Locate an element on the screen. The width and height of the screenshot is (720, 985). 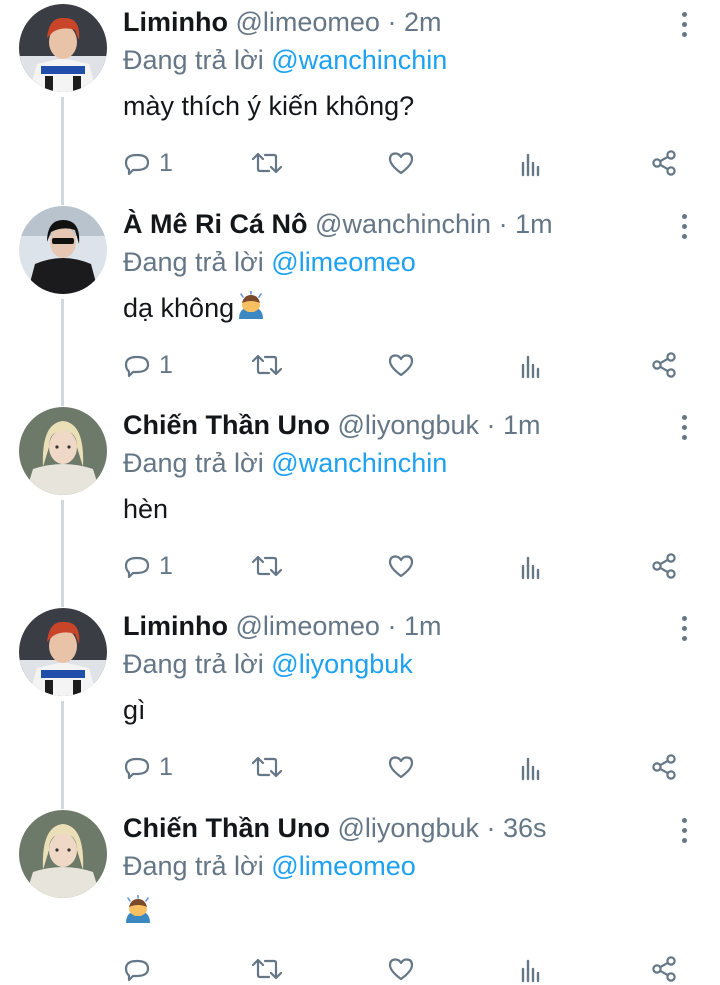
tweet-time: · 36s is located at coordinates (516, 828).